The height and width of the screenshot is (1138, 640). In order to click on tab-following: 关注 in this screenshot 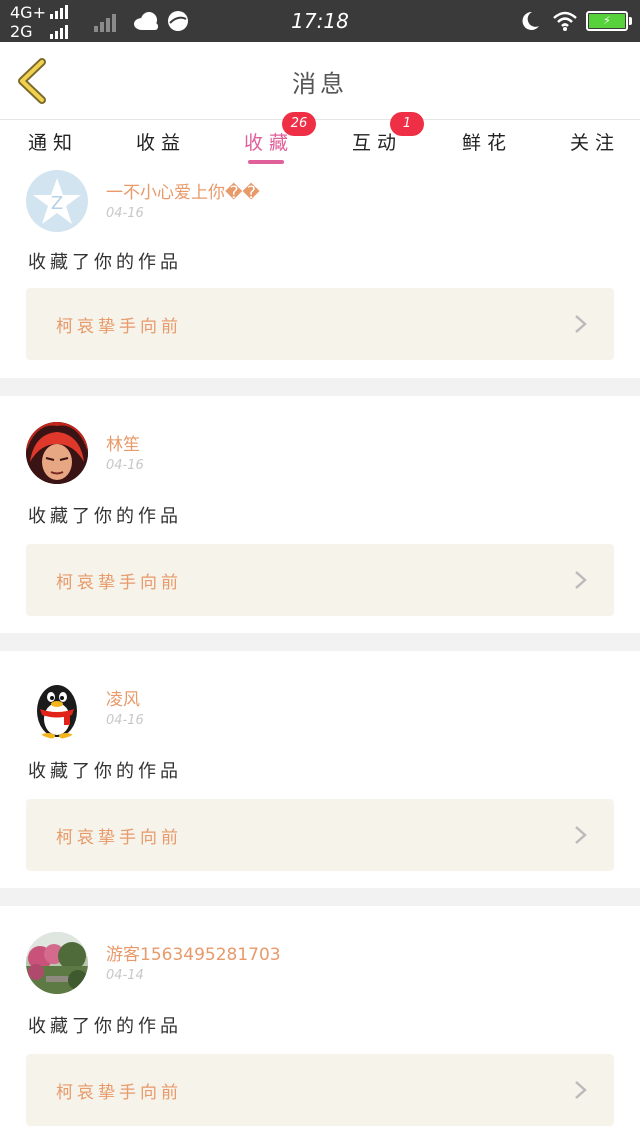, I will do `click(595, 141)`.